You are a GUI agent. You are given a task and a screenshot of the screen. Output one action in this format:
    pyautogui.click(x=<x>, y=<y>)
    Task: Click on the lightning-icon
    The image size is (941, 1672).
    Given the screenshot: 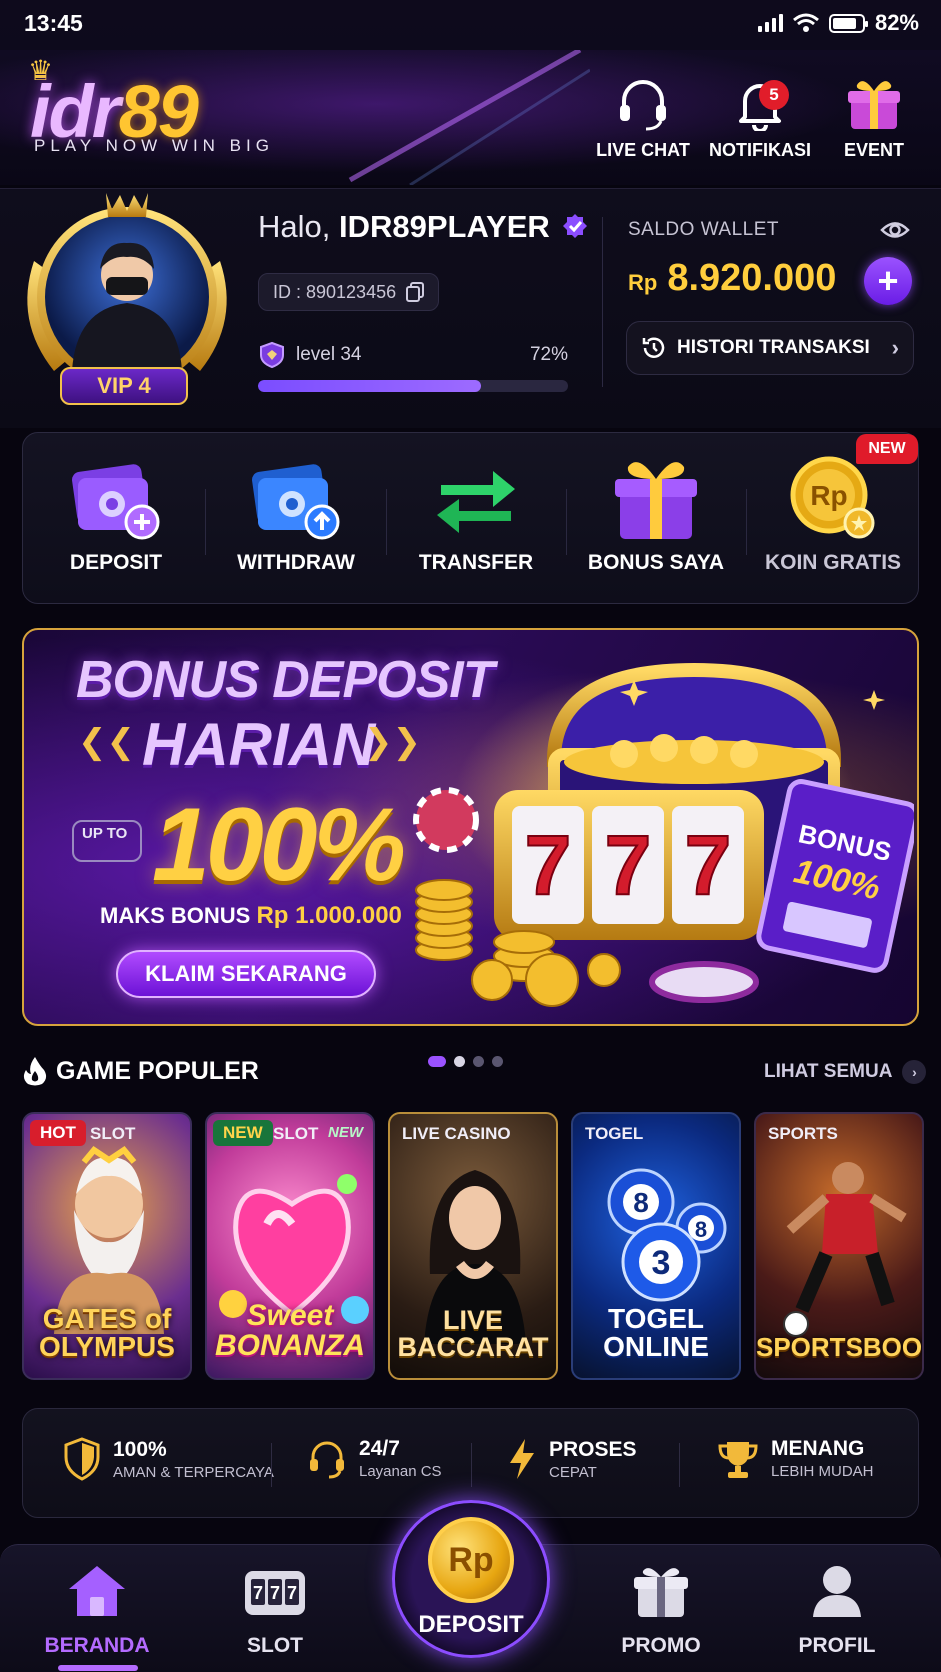 What is the action you would take?
    pyautogui.click(x=522, y=1459)
    